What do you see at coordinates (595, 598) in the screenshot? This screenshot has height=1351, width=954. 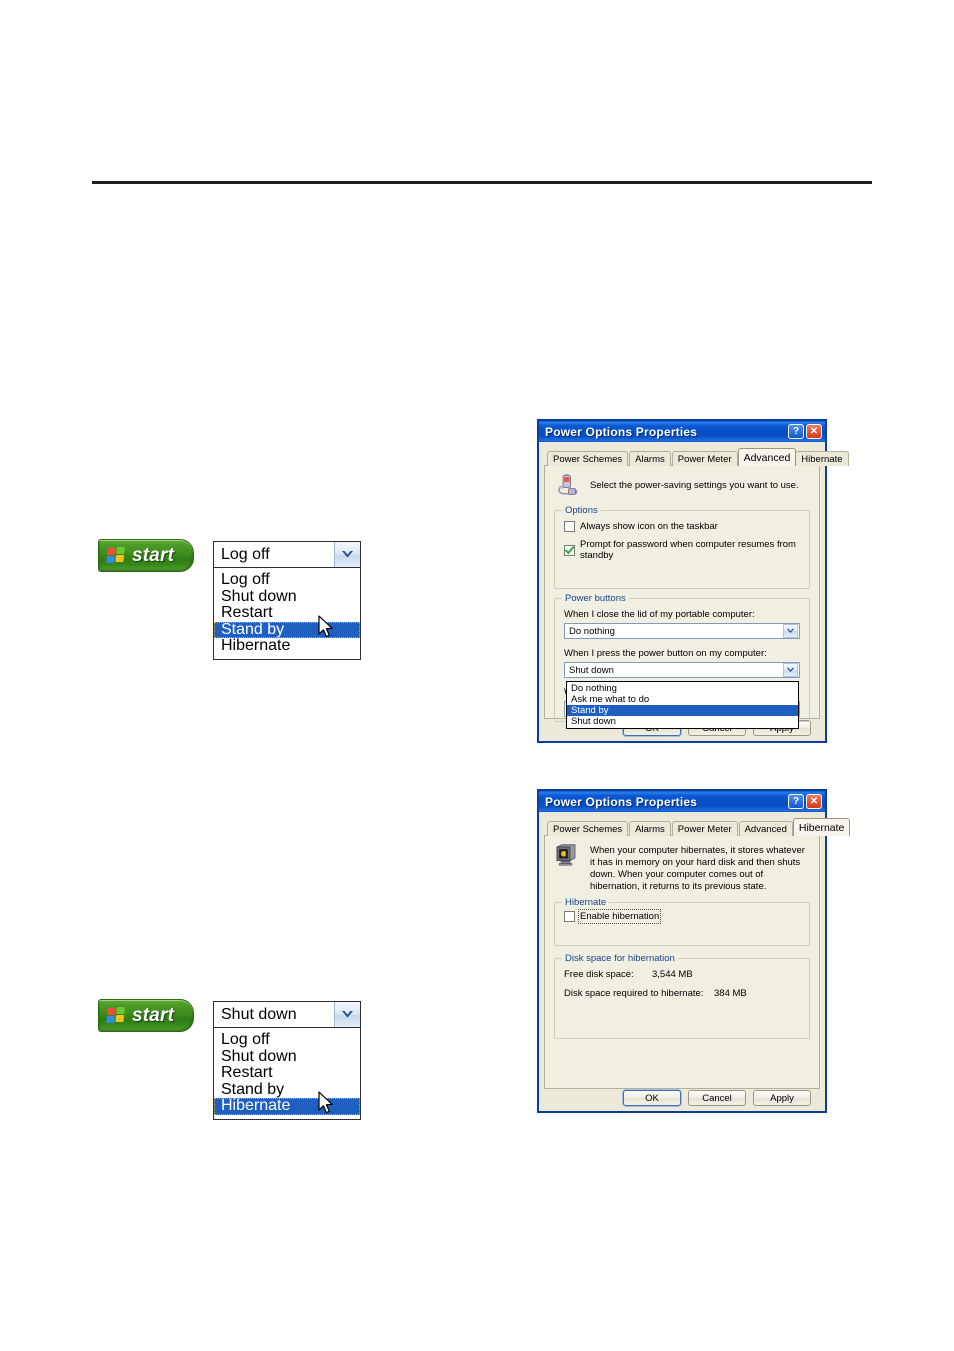 I see `power-buttons-group-title: Power buttons` at bounding box center [595, 598].